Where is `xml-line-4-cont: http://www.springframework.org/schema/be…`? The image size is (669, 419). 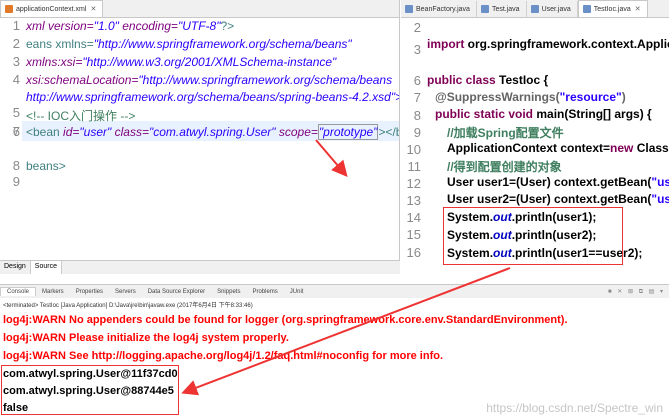 xml-line-4-cont: http://www.springframework.org/schema/be… is located at coordinates (213, 97).